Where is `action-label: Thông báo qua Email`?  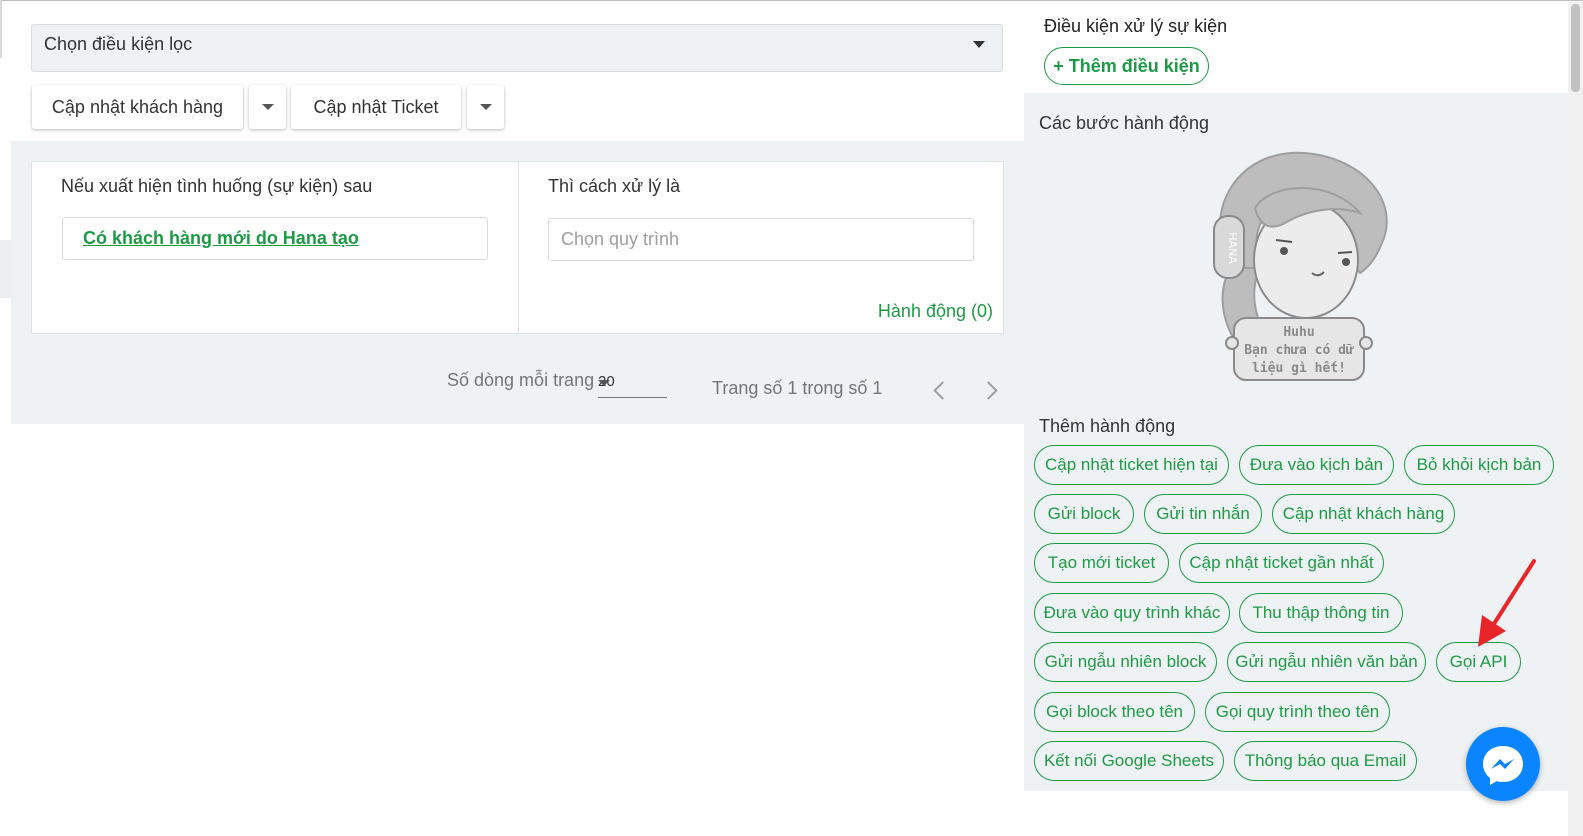 action-label: Thông báo qua Email is located at coordinates (1325, 760).